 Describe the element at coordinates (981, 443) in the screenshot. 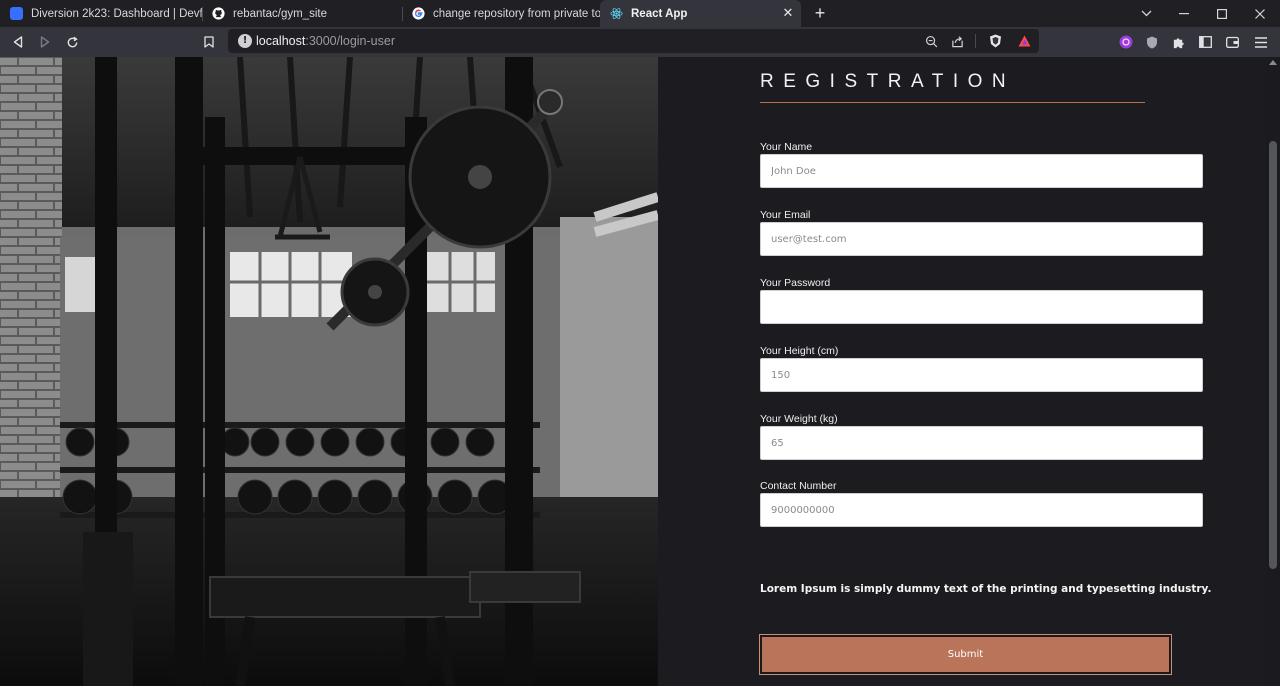

I see `weight-field` at that location.